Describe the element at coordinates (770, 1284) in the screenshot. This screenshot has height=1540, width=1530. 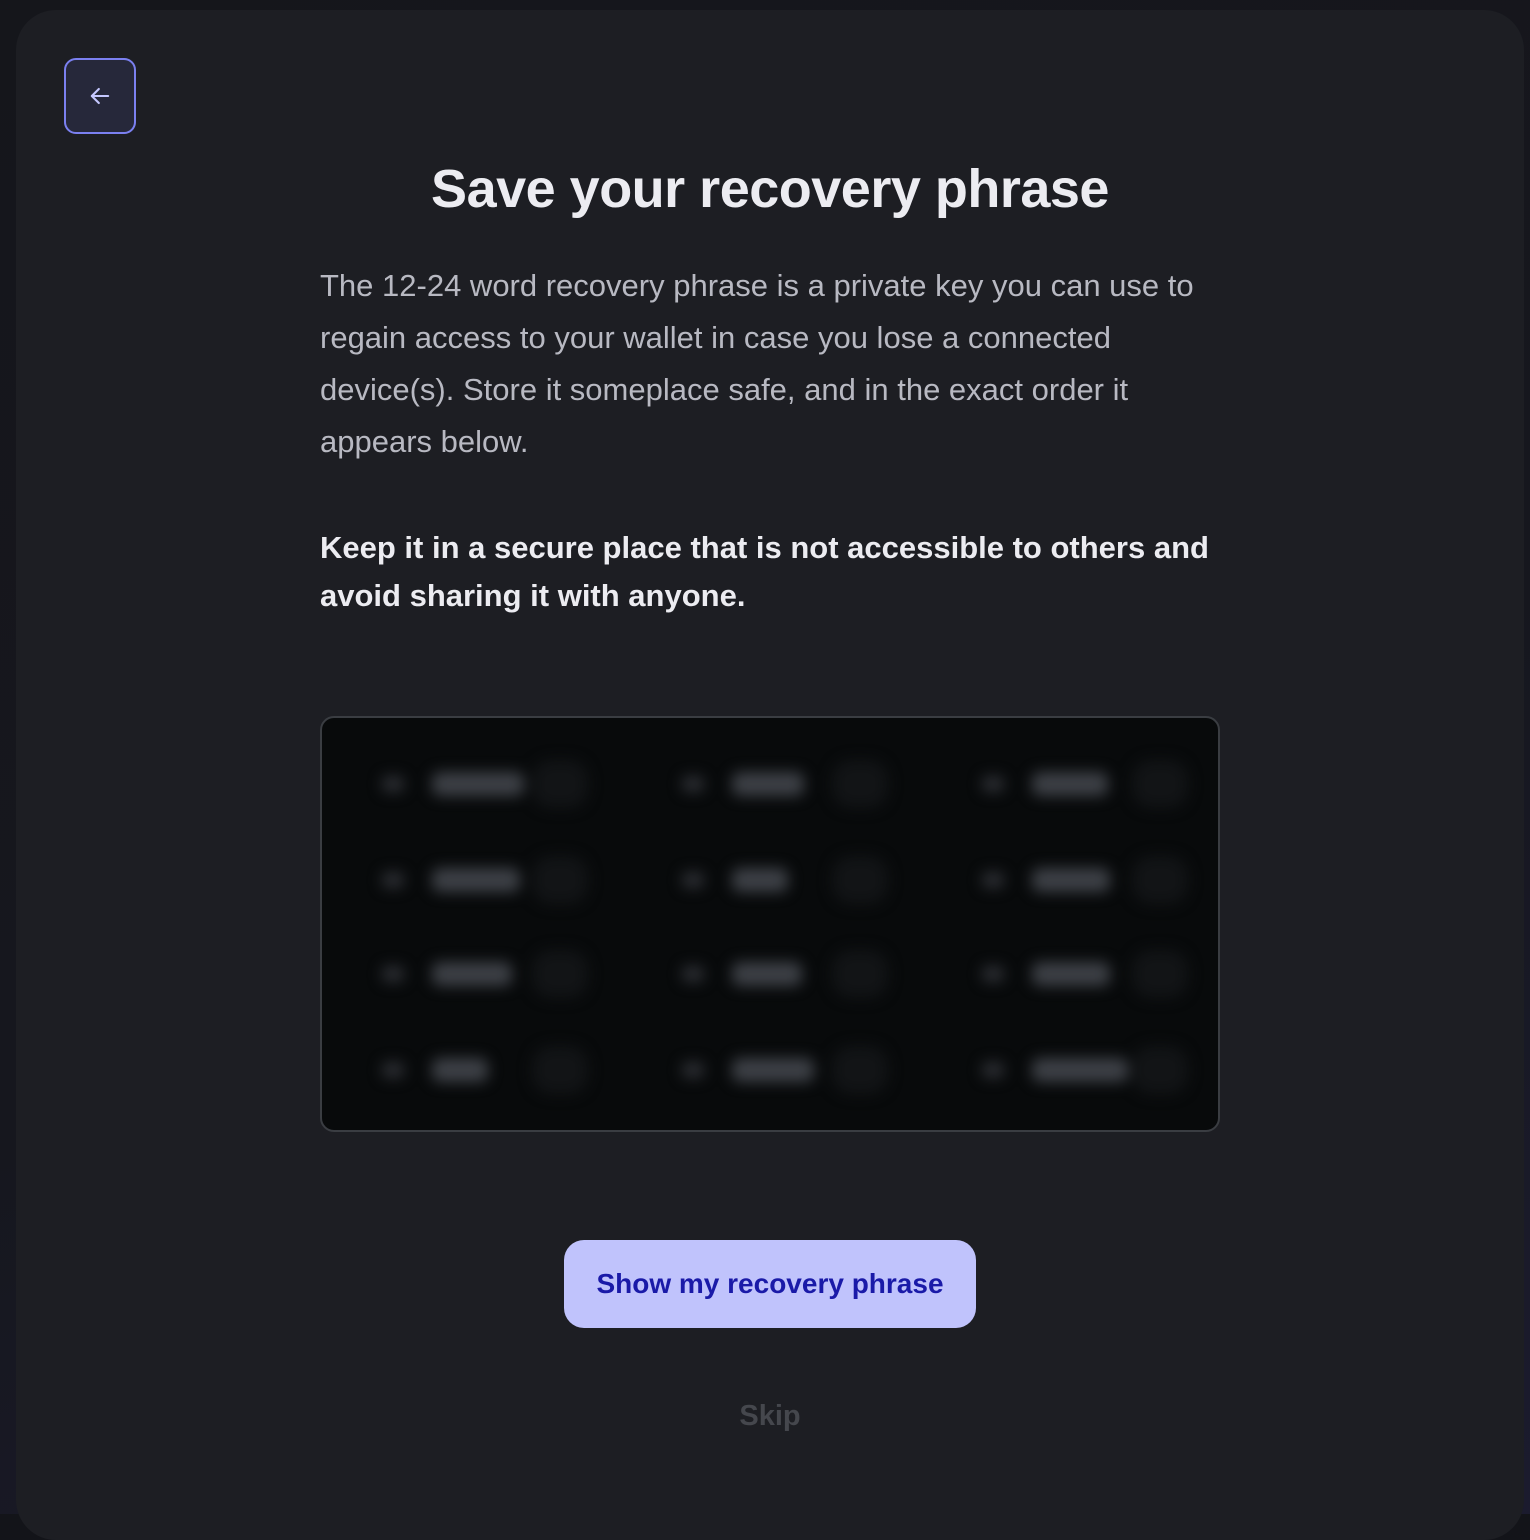
I see `show-recovery-phrase-button: Show my recovery phrase` at that location.